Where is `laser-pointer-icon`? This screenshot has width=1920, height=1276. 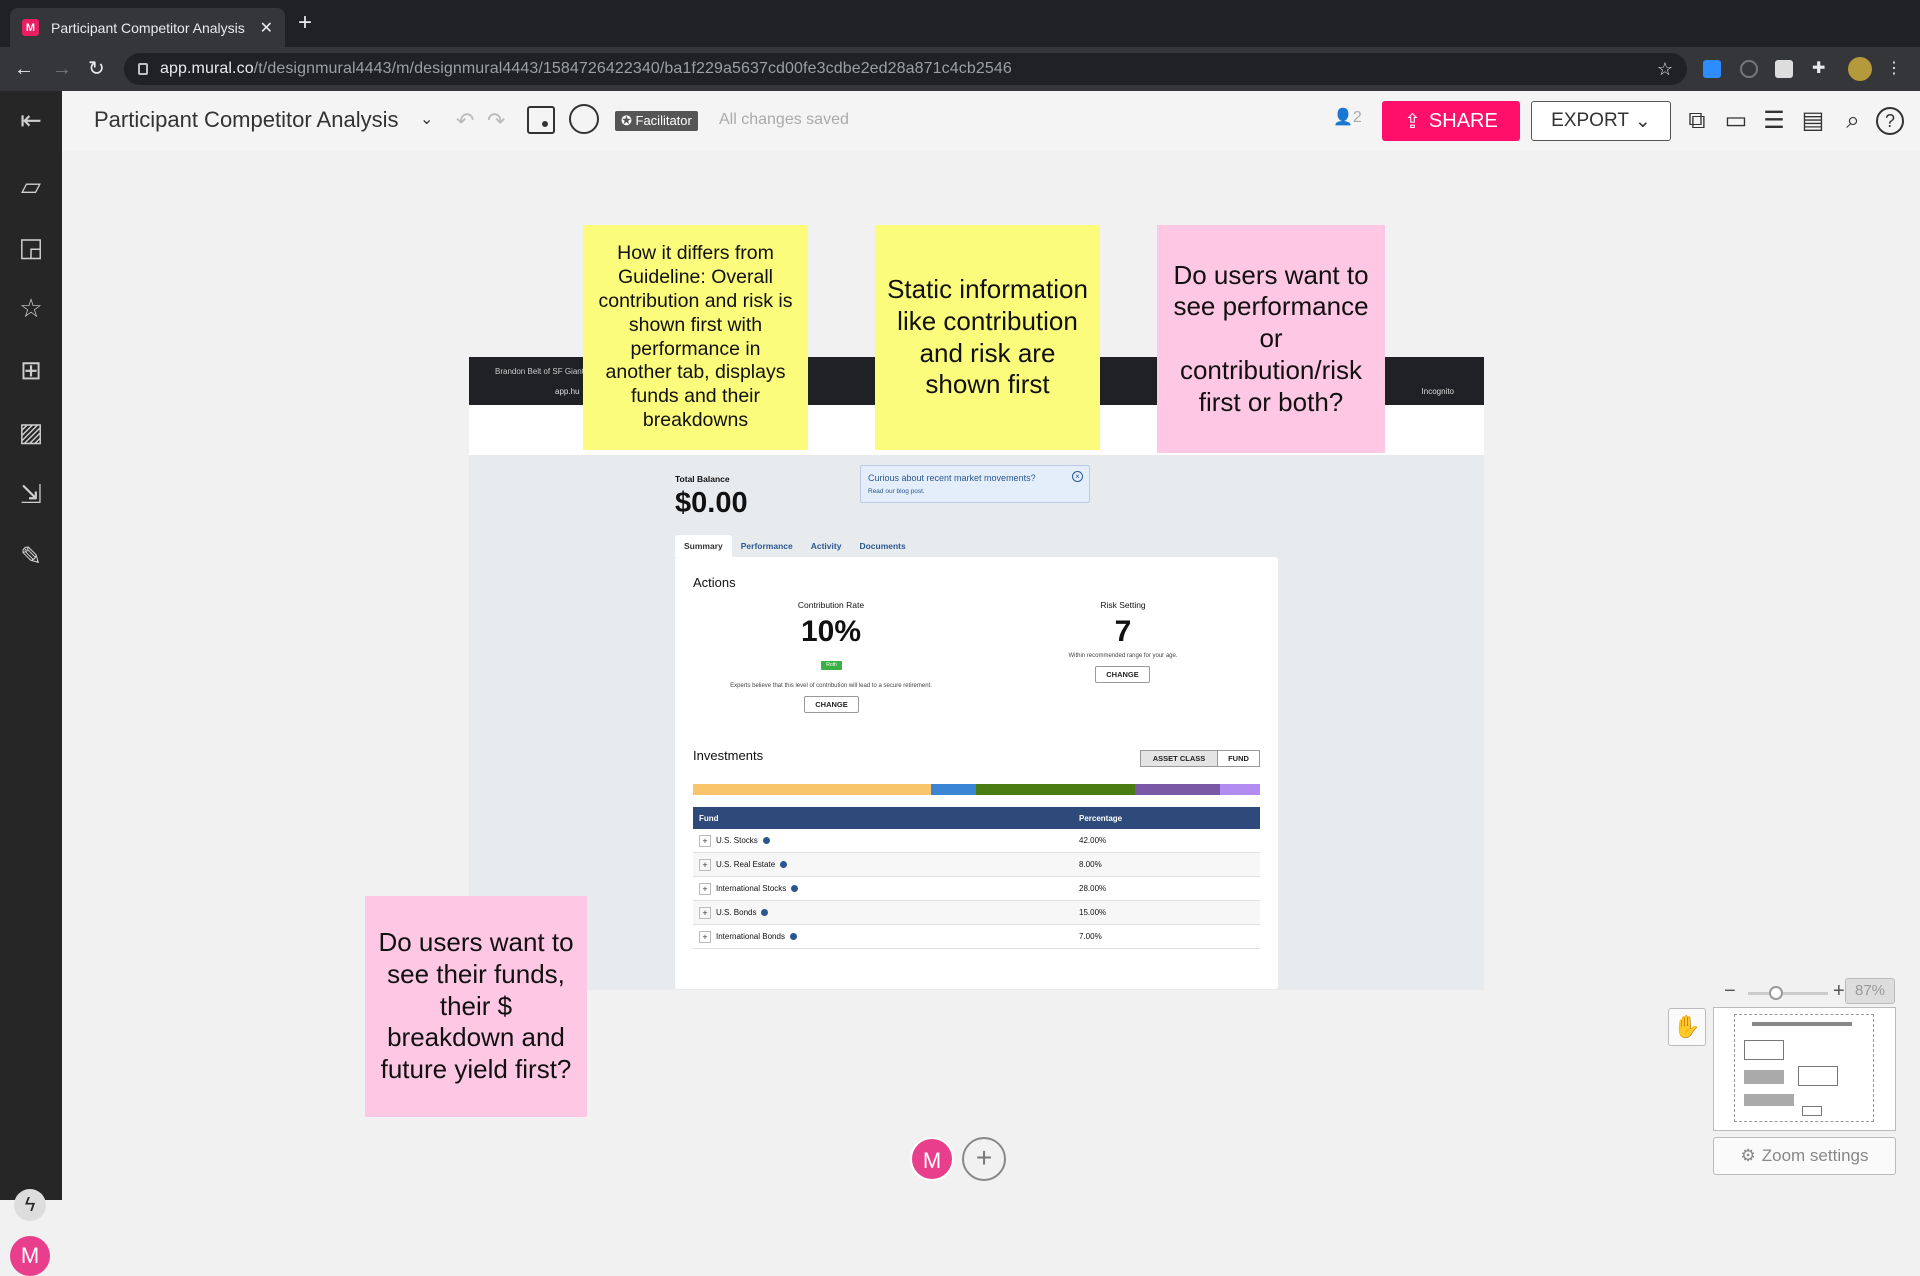
laser-pointer-icon is located at coordinates (541, 120).